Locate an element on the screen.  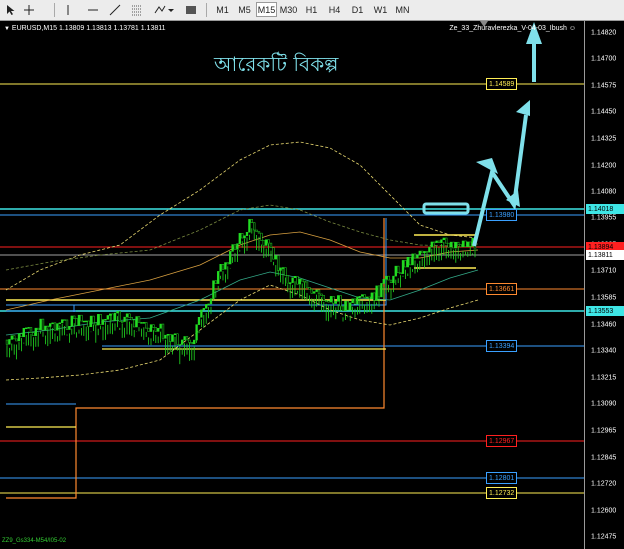
timeframe-m15: M15 is located at coordinates (266, 9).